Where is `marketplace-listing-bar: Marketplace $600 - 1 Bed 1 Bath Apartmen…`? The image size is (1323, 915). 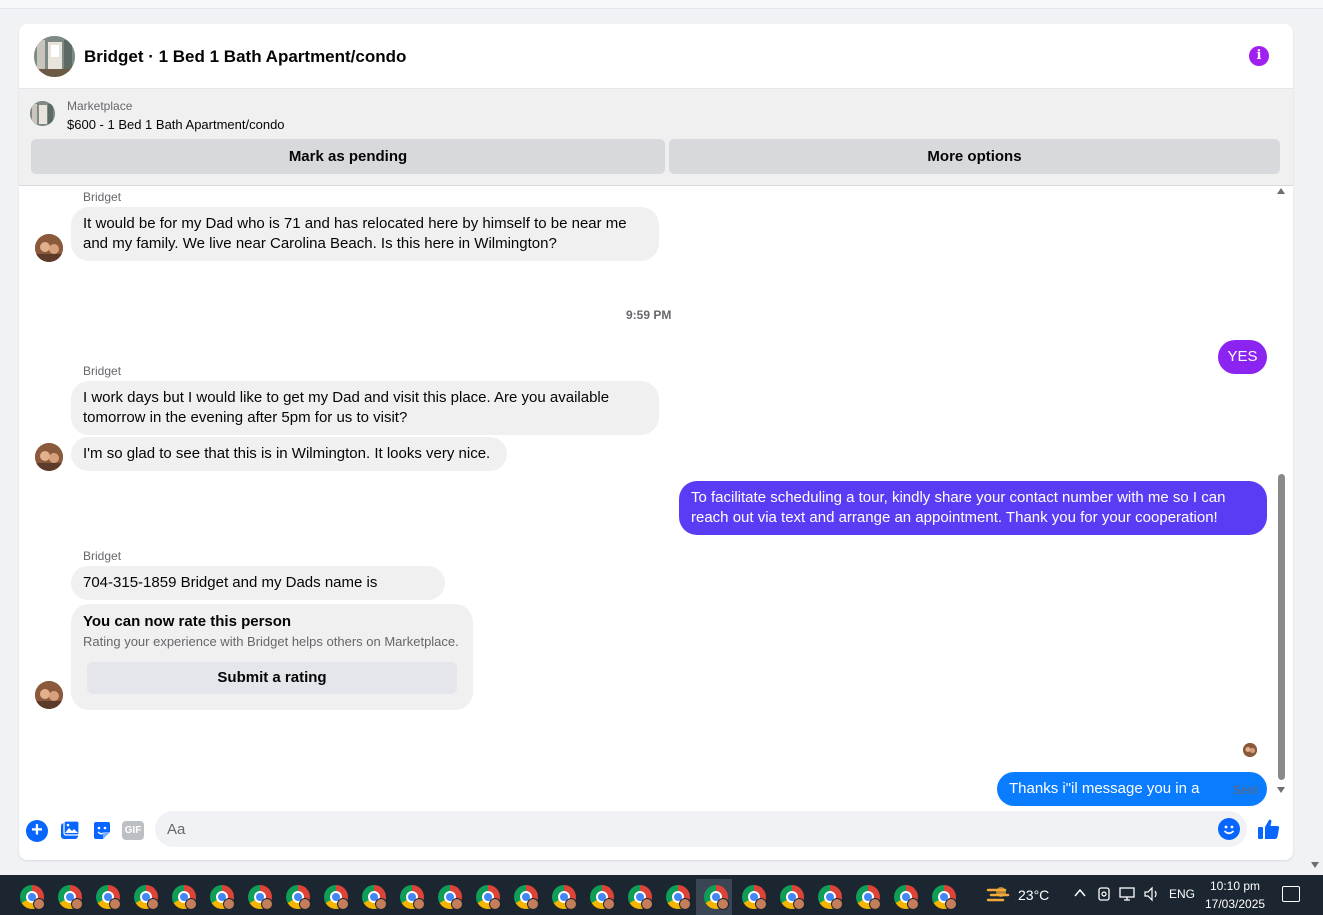
marketplace-listing-bar: Marketplace $600 - 1 Bed 1 Bath Apartmen… is located at coordinates (656, 137).